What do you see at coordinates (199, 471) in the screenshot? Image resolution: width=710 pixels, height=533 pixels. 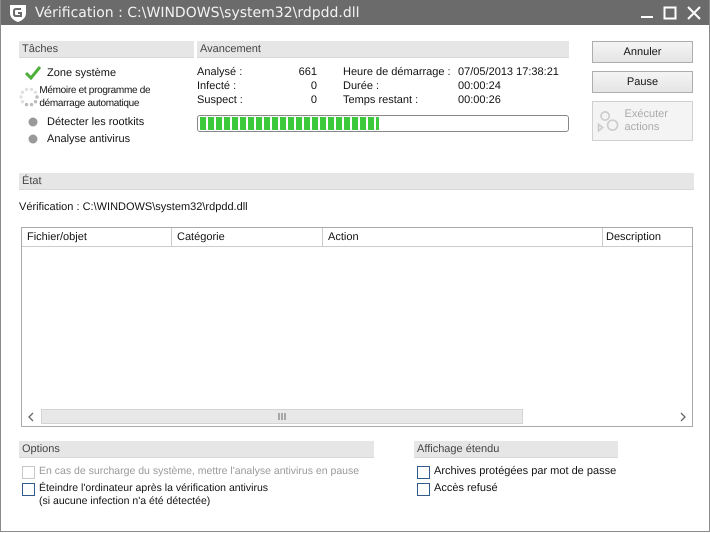 I see `checkbox-label: En cas de surcharge du système, mettre l'analyse antivirus en pause` at bounding box center [199, 471].